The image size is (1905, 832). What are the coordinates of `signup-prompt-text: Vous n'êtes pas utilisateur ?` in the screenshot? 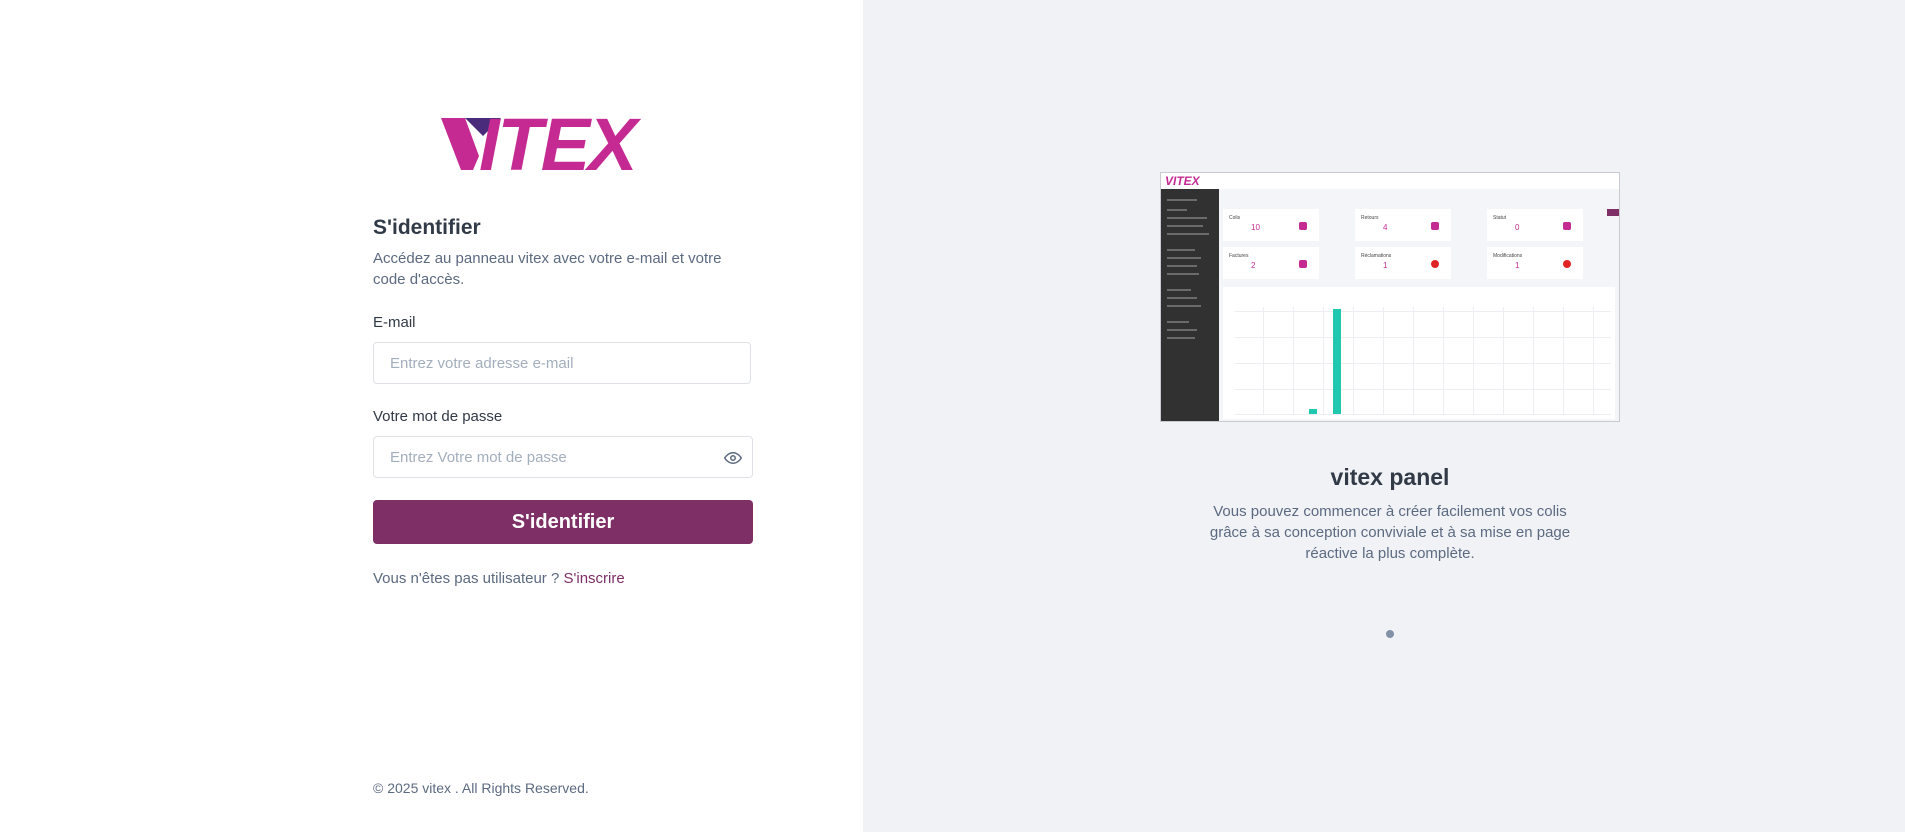 It's located at (466, 578).